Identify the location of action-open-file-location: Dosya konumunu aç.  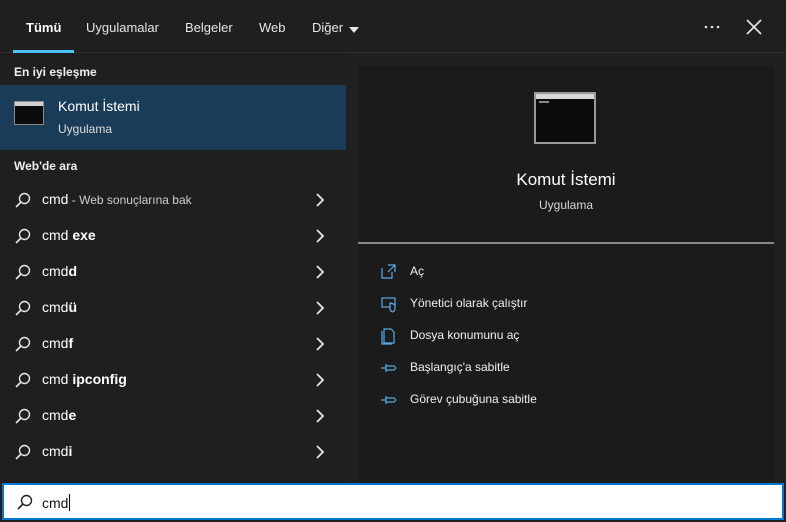
(566, 336).